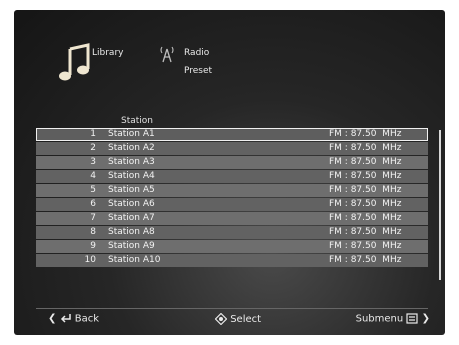  I want to click on footer-bar: ❮ Back Select Submenu ❯, so click(243, 320).